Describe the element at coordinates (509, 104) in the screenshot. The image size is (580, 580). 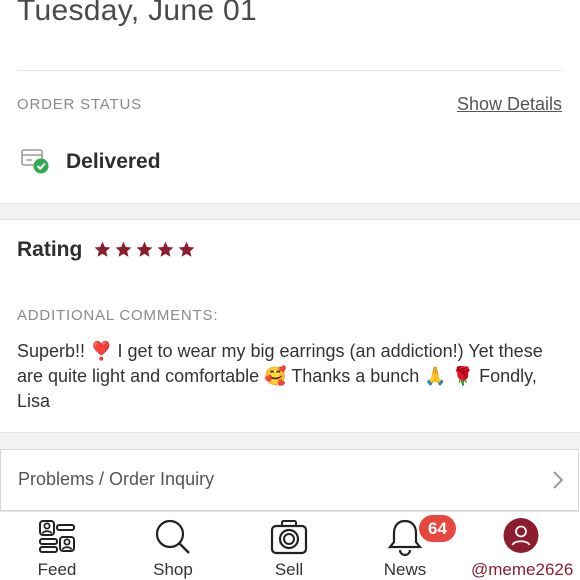
I see `show-details-link: Show Details` at that location.